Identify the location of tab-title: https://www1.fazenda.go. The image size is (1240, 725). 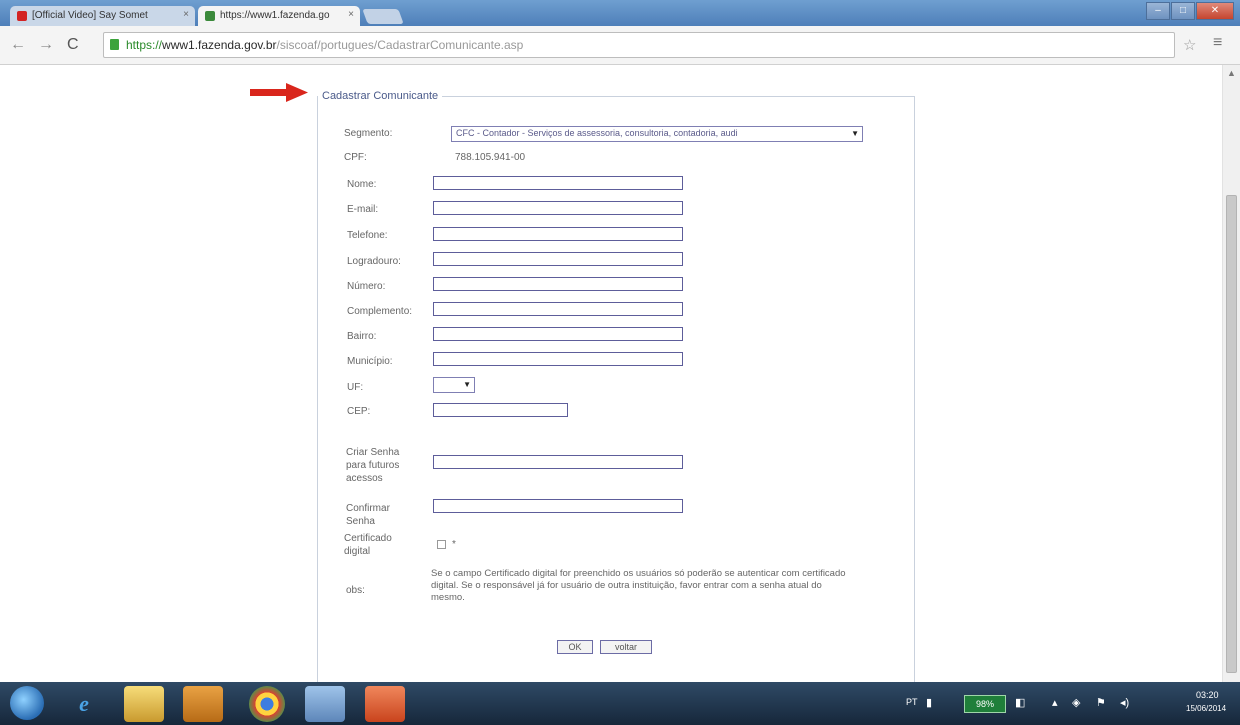
(275, 15).